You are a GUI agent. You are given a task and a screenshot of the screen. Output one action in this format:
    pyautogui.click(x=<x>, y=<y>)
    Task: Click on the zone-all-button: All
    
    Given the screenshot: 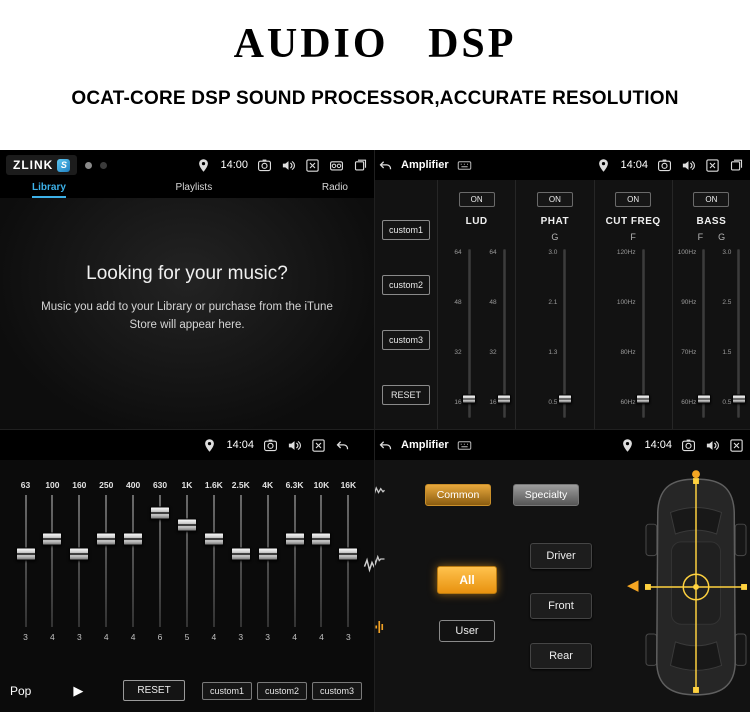 What is the action you would take?
    pyautogui.click(x=467, y=580)
    